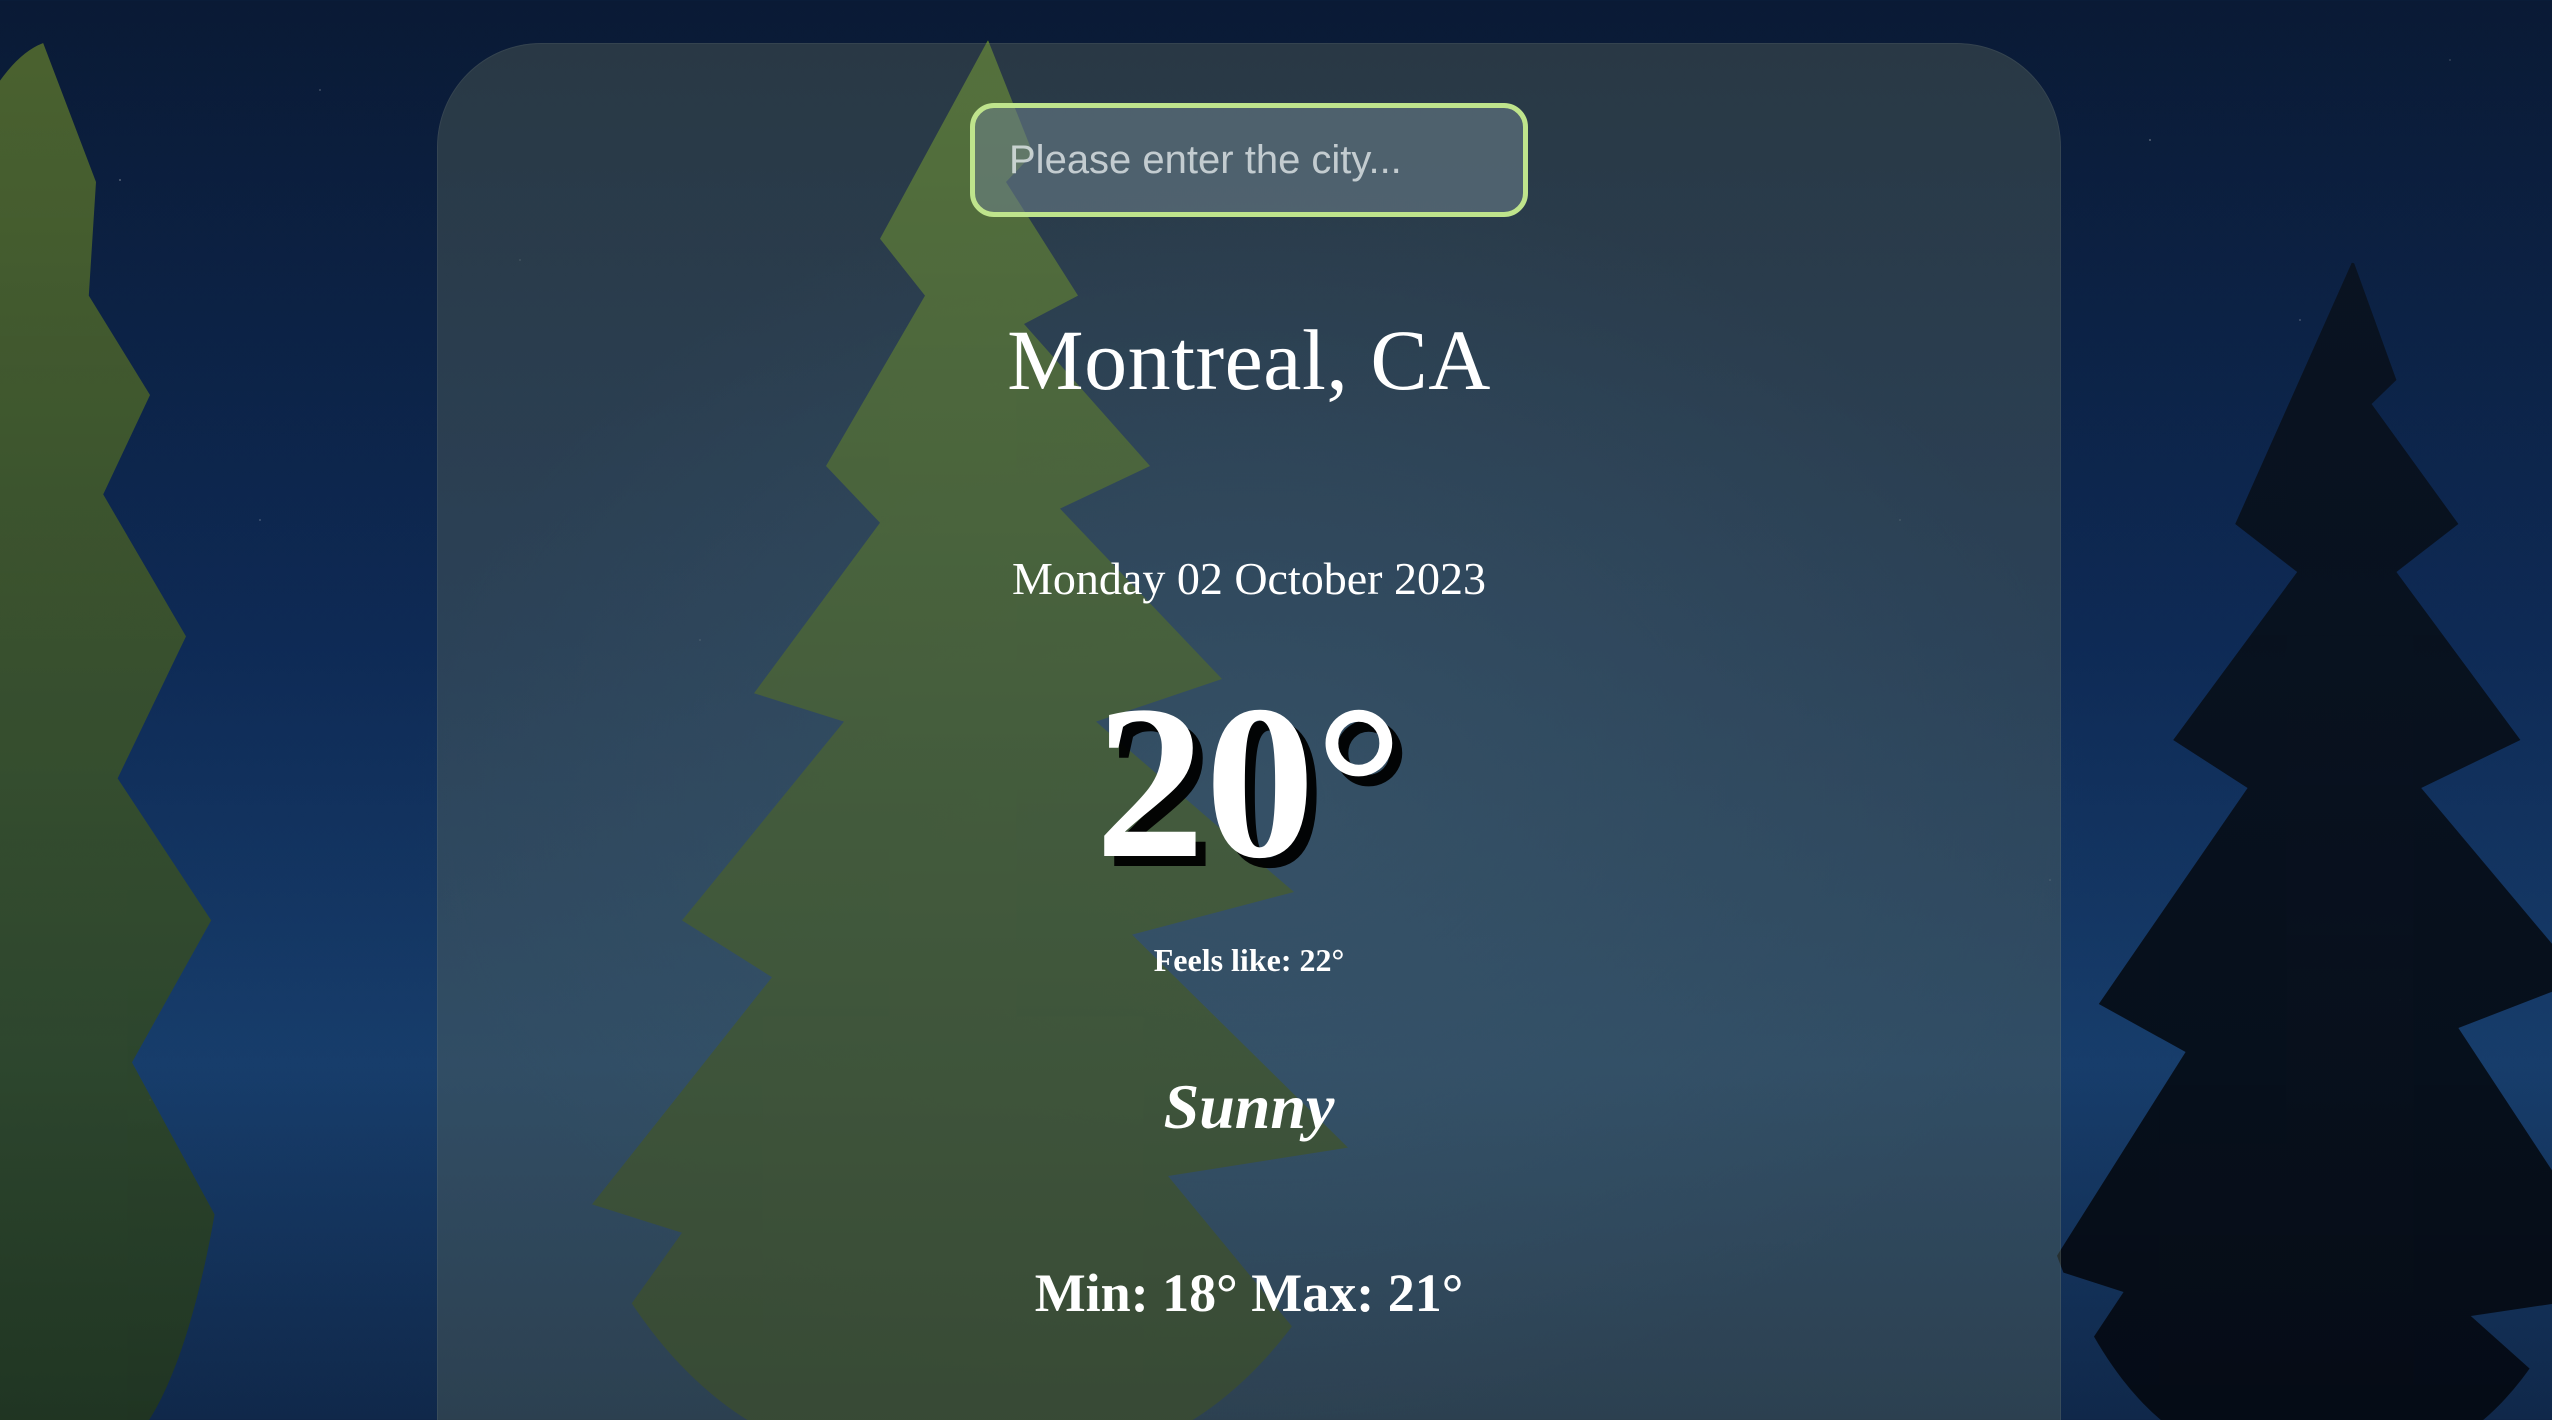 Image resolution: width=2552 pixels, height=1420 pixels. What do you see at coordinates (1249, 782) in the screenshot?
I see `current-temperature: 20°` at bounding box center [1249, 782].